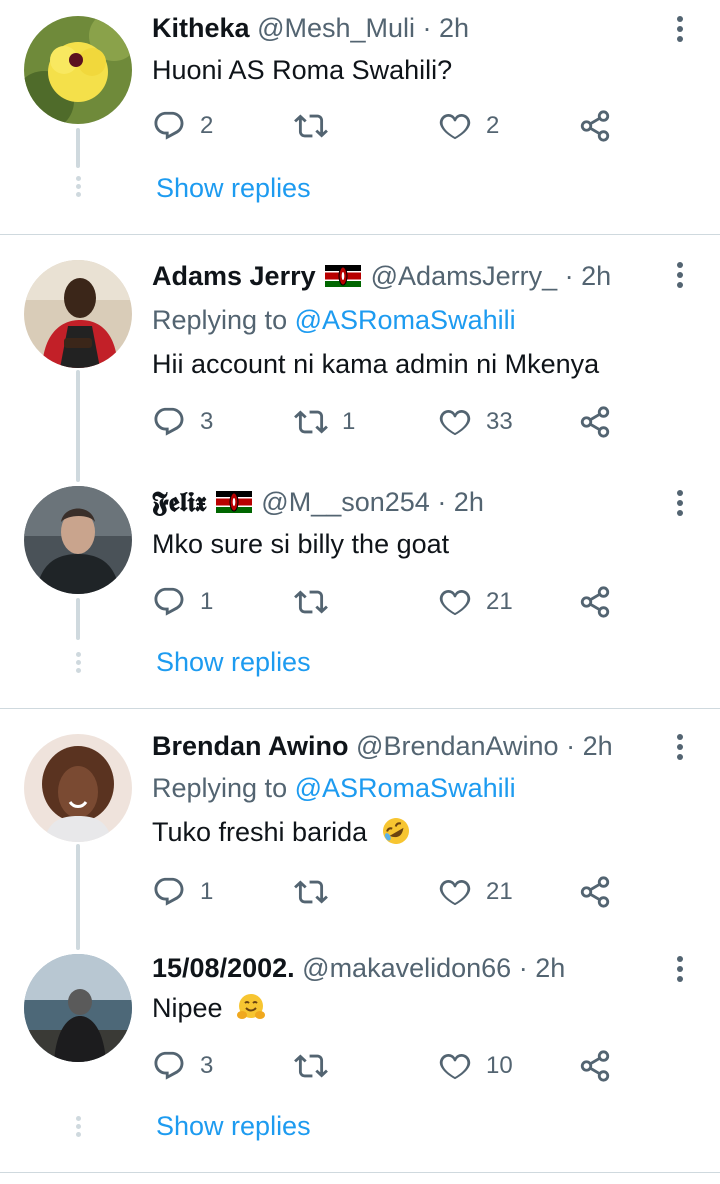  Describe the element at coordinates (336, 28) in the screenshot. I see `user-handle: @Mesh_Muli` at that location.